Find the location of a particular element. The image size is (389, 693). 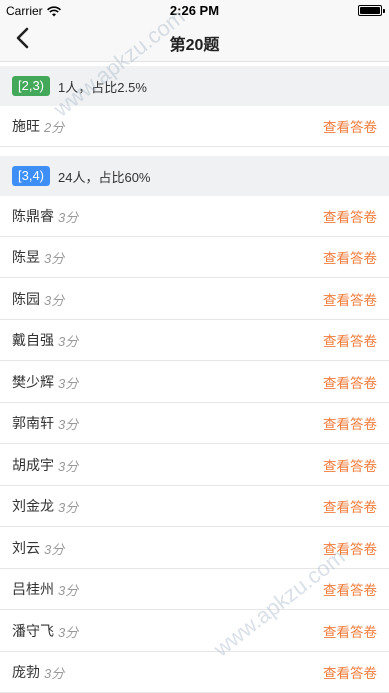

student-name: 吕桂州 is located at coordinates (33, 589).